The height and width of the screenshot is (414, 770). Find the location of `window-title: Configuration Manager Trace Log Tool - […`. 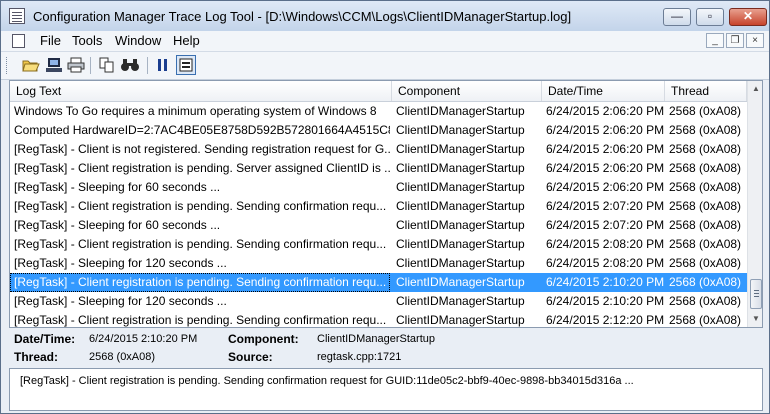

window-title: Configuration Manager Trace Log Tool - [… is located at coordinates (302, 16).